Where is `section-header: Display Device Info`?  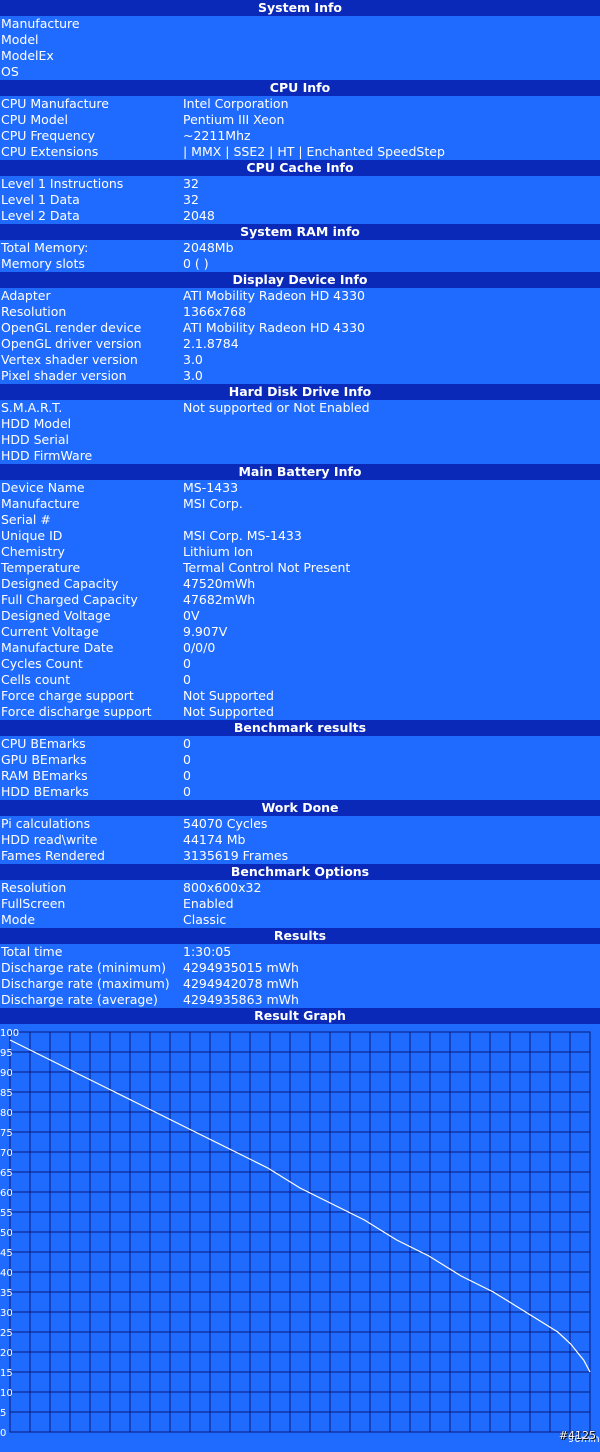 section-header: Display Device Info is located at coordinates (300, 280).